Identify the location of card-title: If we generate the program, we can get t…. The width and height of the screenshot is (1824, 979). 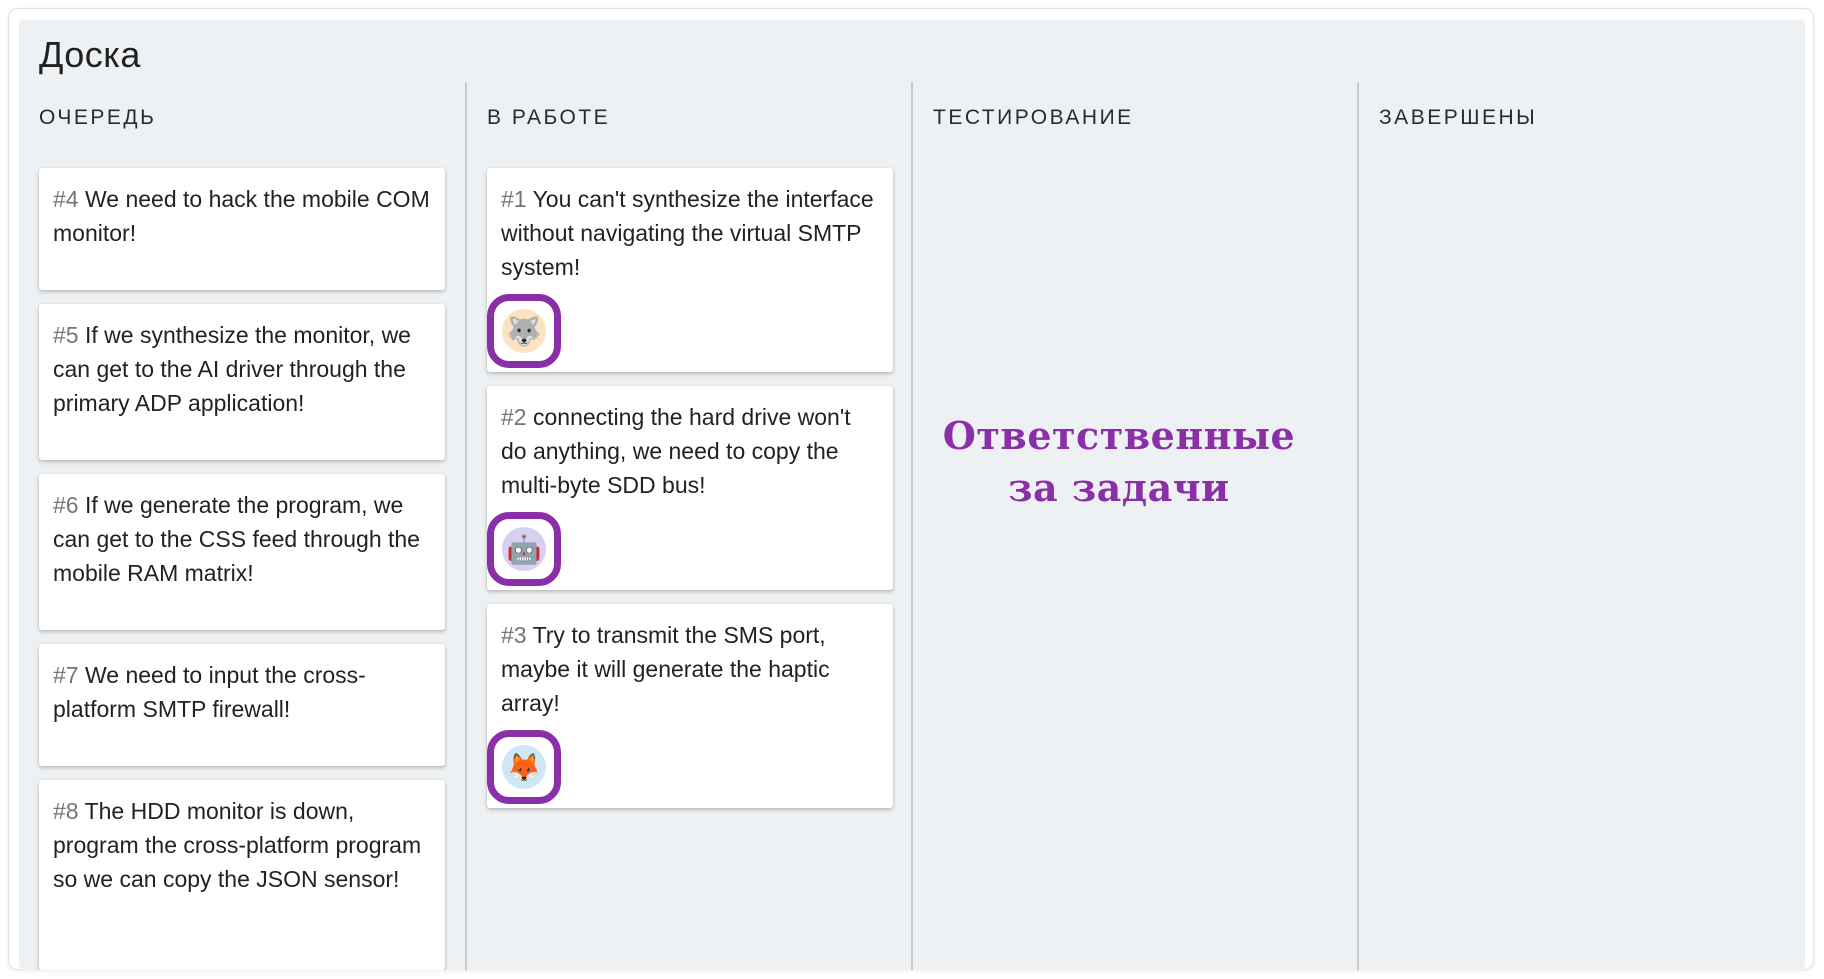
(236, 539).